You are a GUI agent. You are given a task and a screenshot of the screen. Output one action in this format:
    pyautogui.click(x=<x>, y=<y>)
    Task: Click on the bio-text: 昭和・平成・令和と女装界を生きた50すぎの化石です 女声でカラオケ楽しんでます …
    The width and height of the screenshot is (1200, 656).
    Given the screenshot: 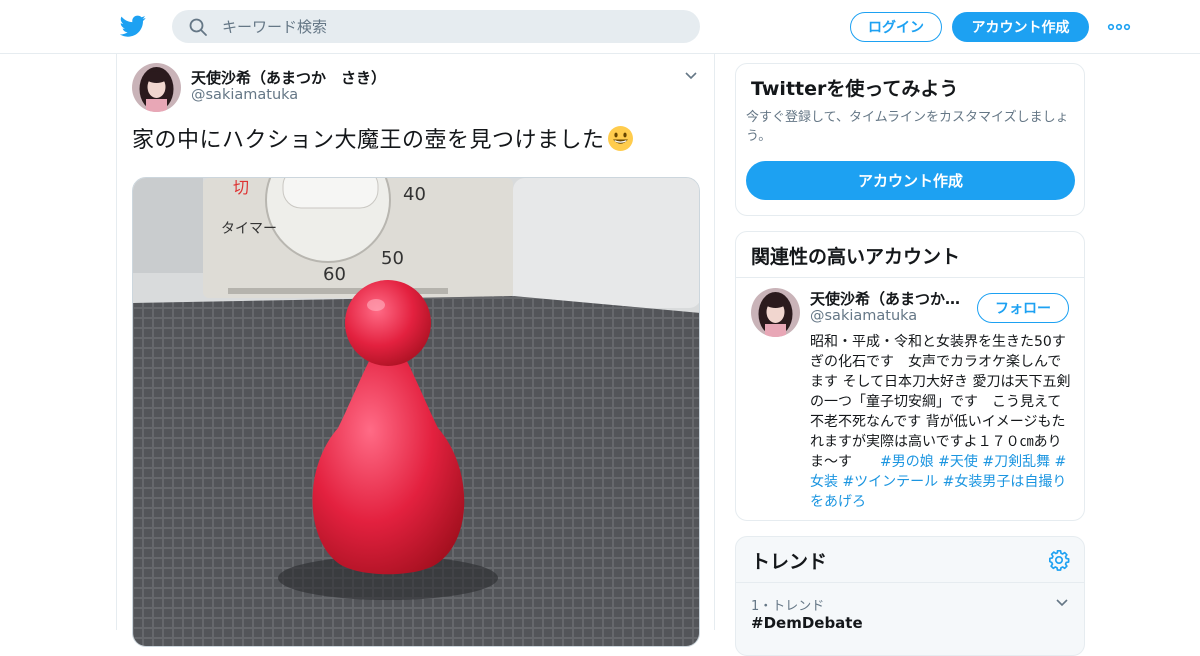 What is the action you would take?
    pyautogui.click(x=940, y=402)
    